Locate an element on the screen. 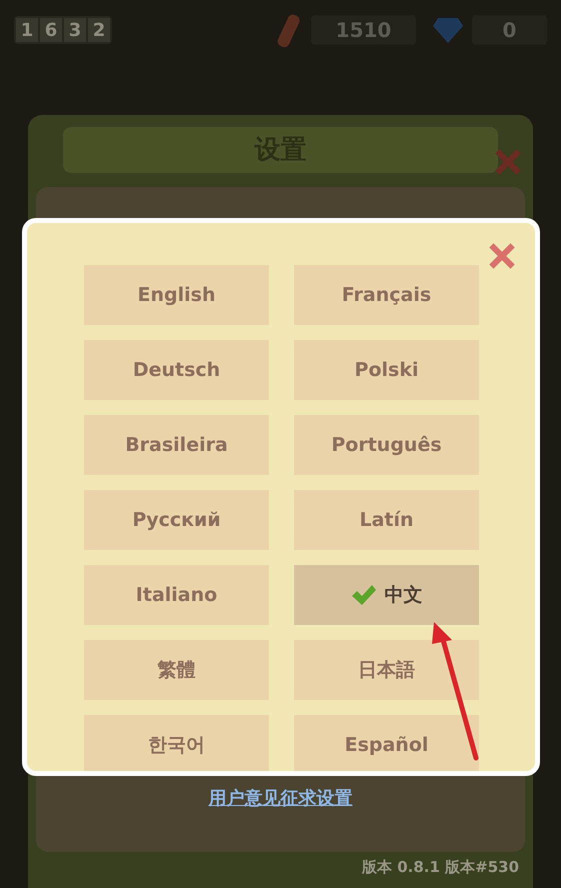 This screenshot has width=561, height=888. feedback-link: 用户意见征求设置 is located at coordinates (280, 798).